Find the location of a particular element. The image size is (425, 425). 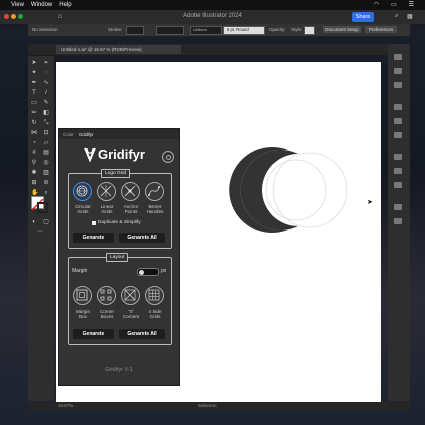

stroke-weight-field is located at coordinates (135, 30).